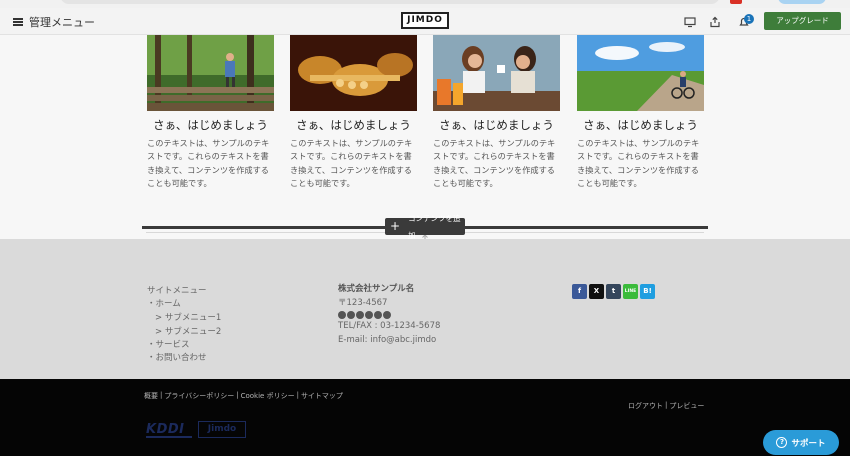 This screenshot has width=850, height=456. Describe the element at coordinates (736, 2) in the screenshot. I see `extension-icon` at that location.